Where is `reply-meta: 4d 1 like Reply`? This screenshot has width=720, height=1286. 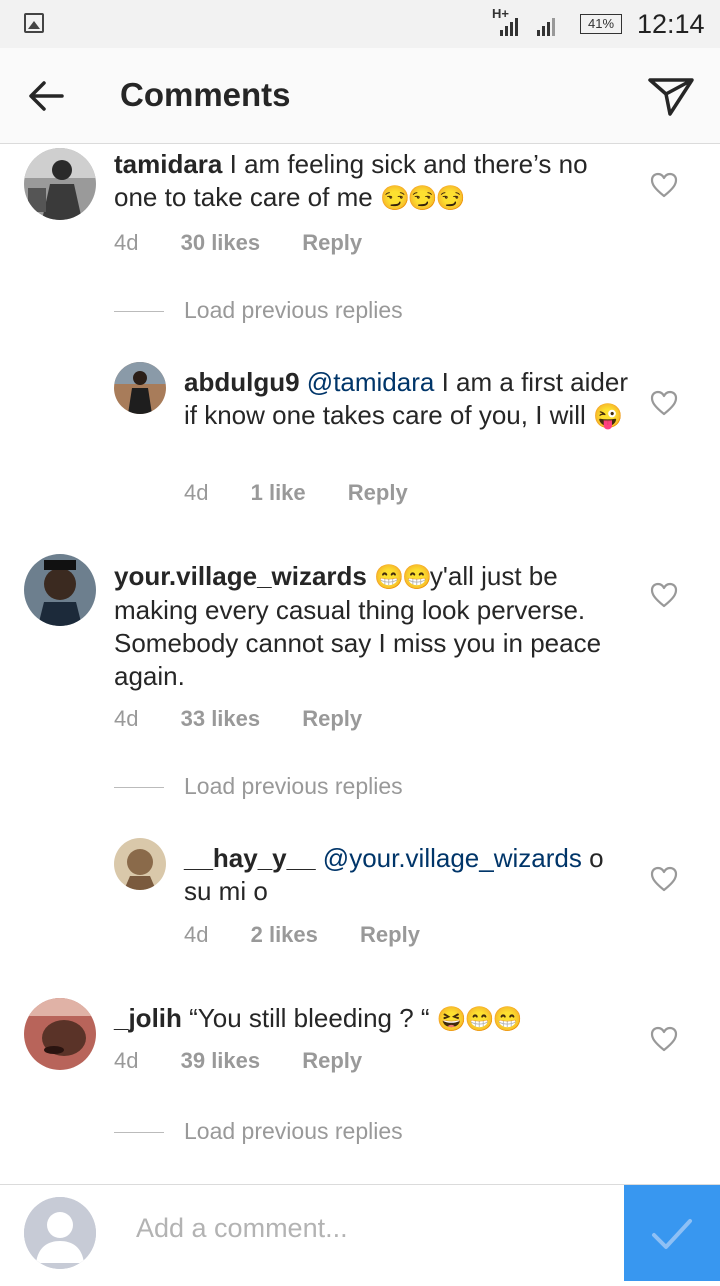
reply-meta: 4d 1 like Reply is located at coordinates (296, 493).